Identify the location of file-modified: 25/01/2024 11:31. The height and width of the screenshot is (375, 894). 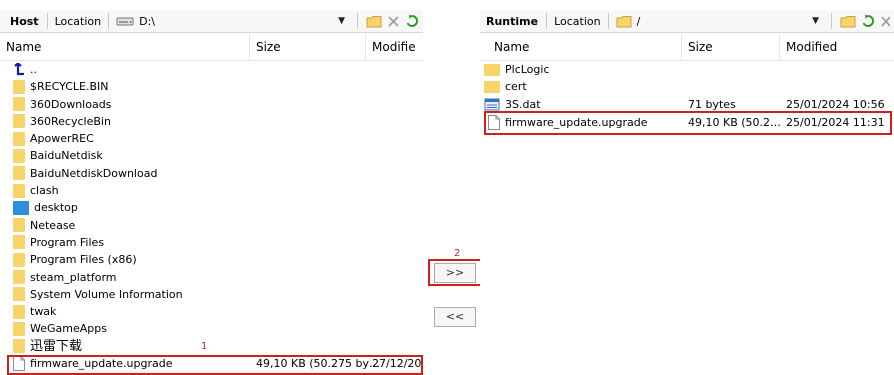
(835, 122).